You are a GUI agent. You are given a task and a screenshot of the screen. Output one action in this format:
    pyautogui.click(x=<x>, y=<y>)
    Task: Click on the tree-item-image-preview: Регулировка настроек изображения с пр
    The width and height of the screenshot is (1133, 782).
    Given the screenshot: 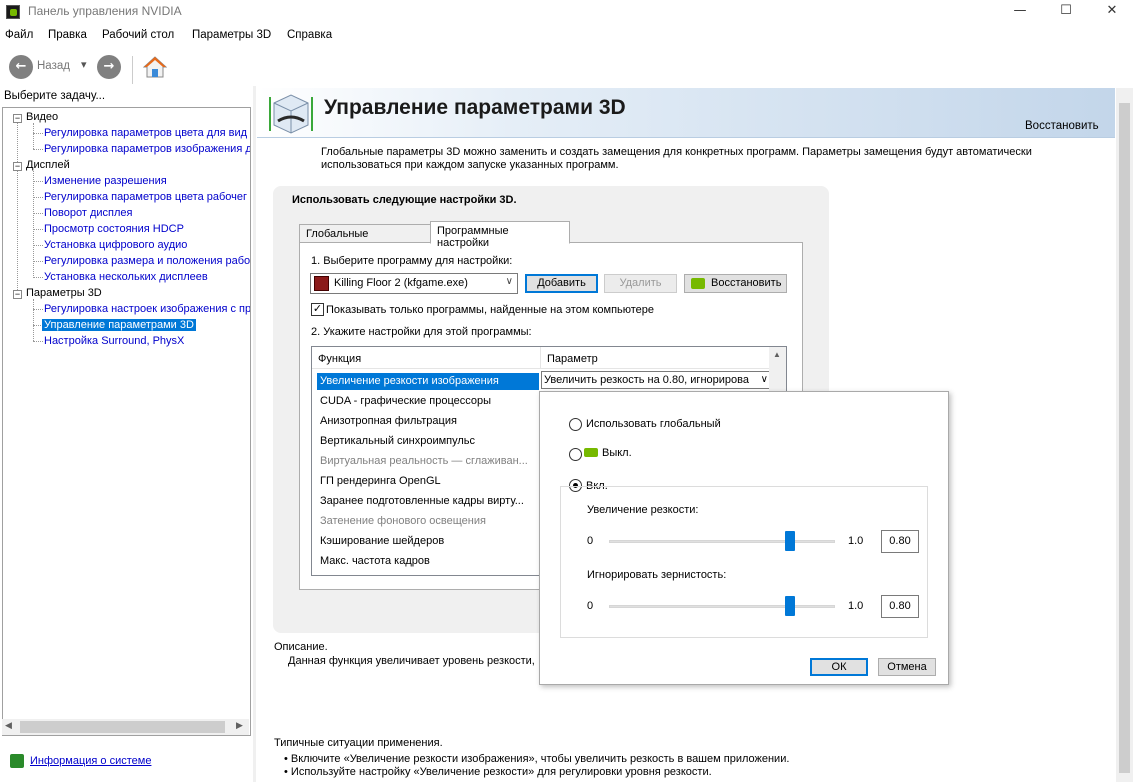 What is the action you would take?
    pyautogui.click(x=147, y=309)
    